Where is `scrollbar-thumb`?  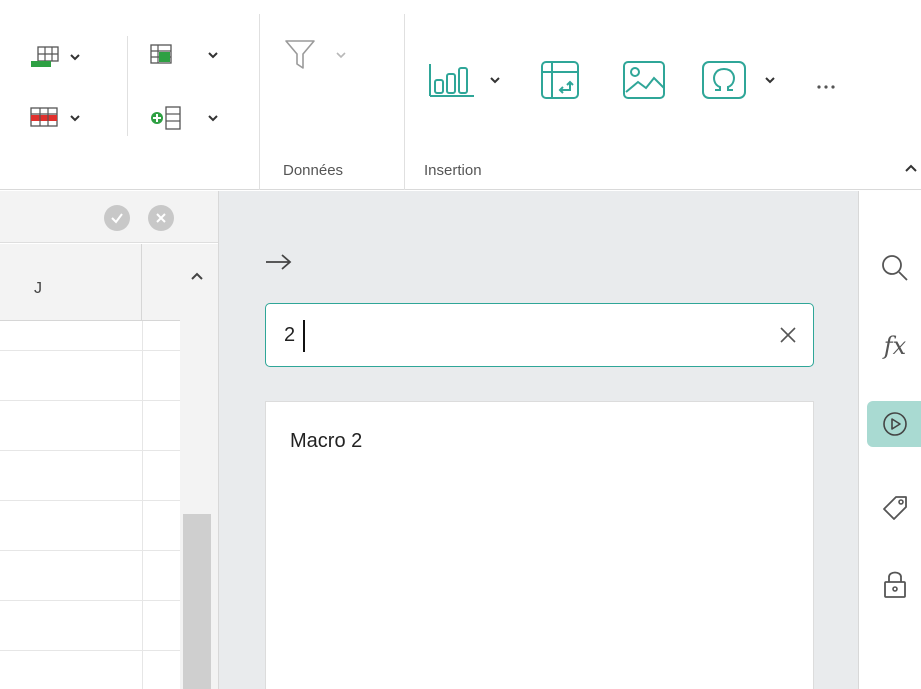
scrollbar-thumb is located at coordinates (197, 601).